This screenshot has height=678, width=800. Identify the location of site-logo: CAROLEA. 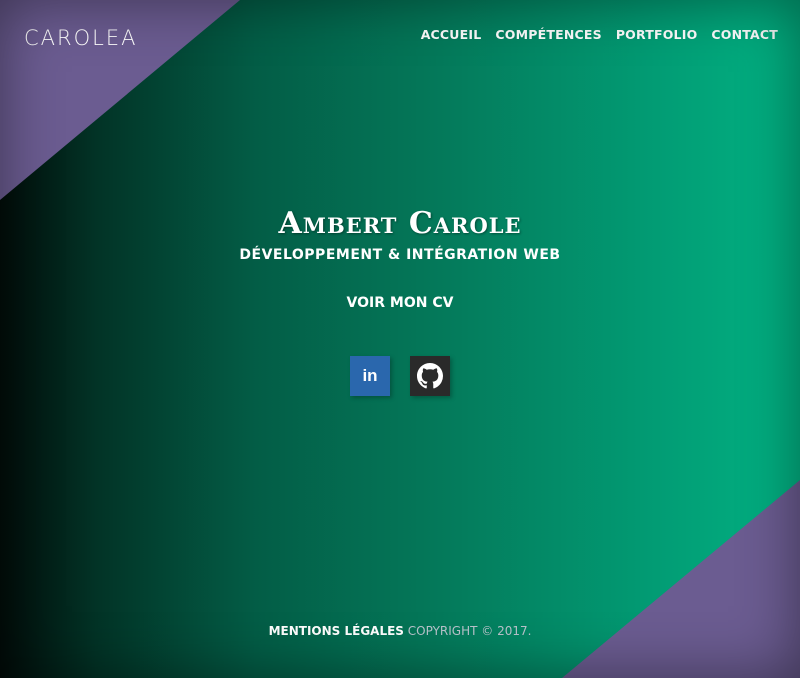
(80, 38).